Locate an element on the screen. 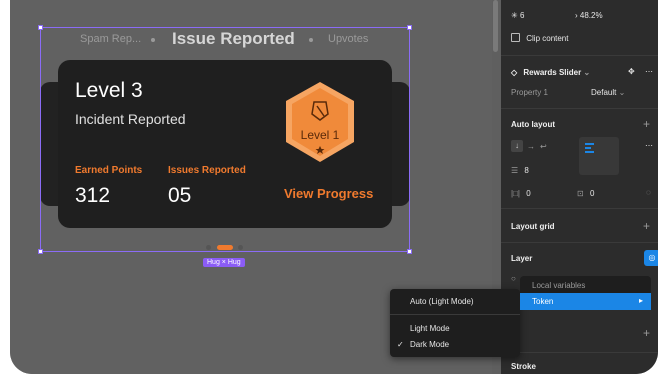 This screenshot has width=658, height=374. canvas-scrollbar is located at coordinates (495, 26).